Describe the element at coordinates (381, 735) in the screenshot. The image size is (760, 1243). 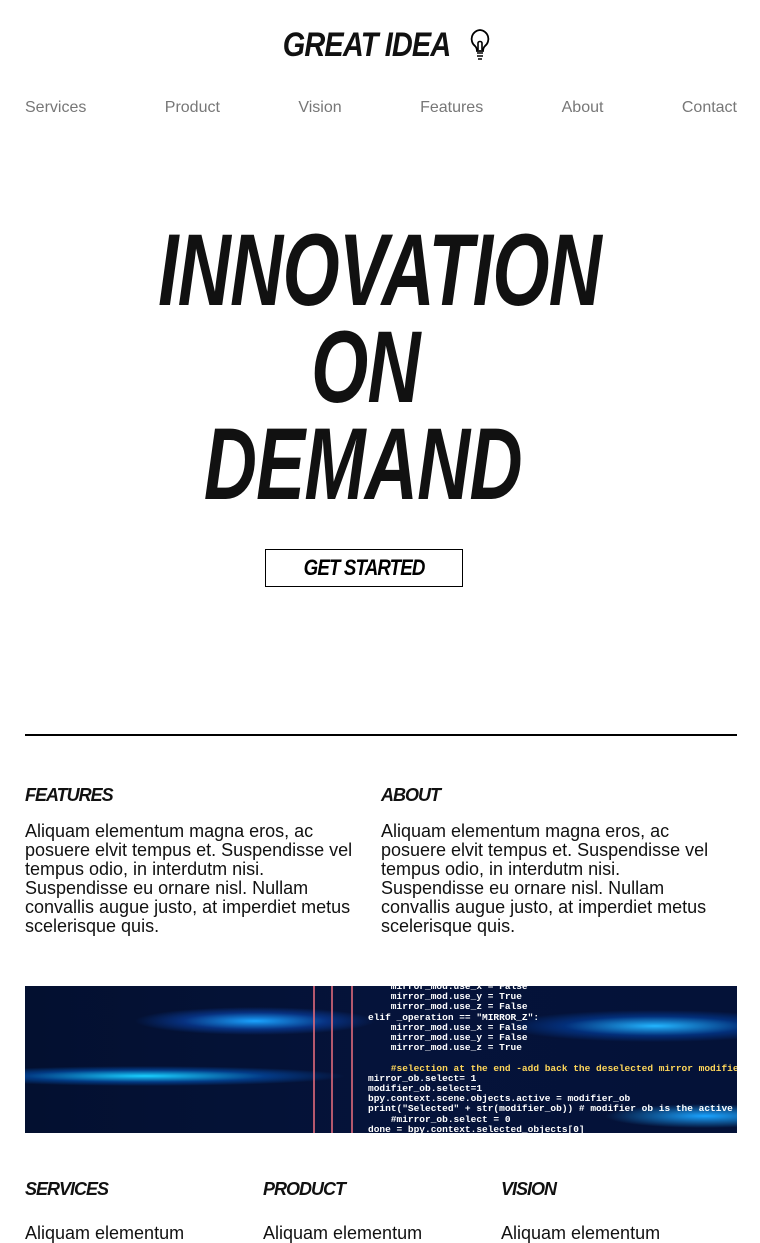
I see `divider` at that location.